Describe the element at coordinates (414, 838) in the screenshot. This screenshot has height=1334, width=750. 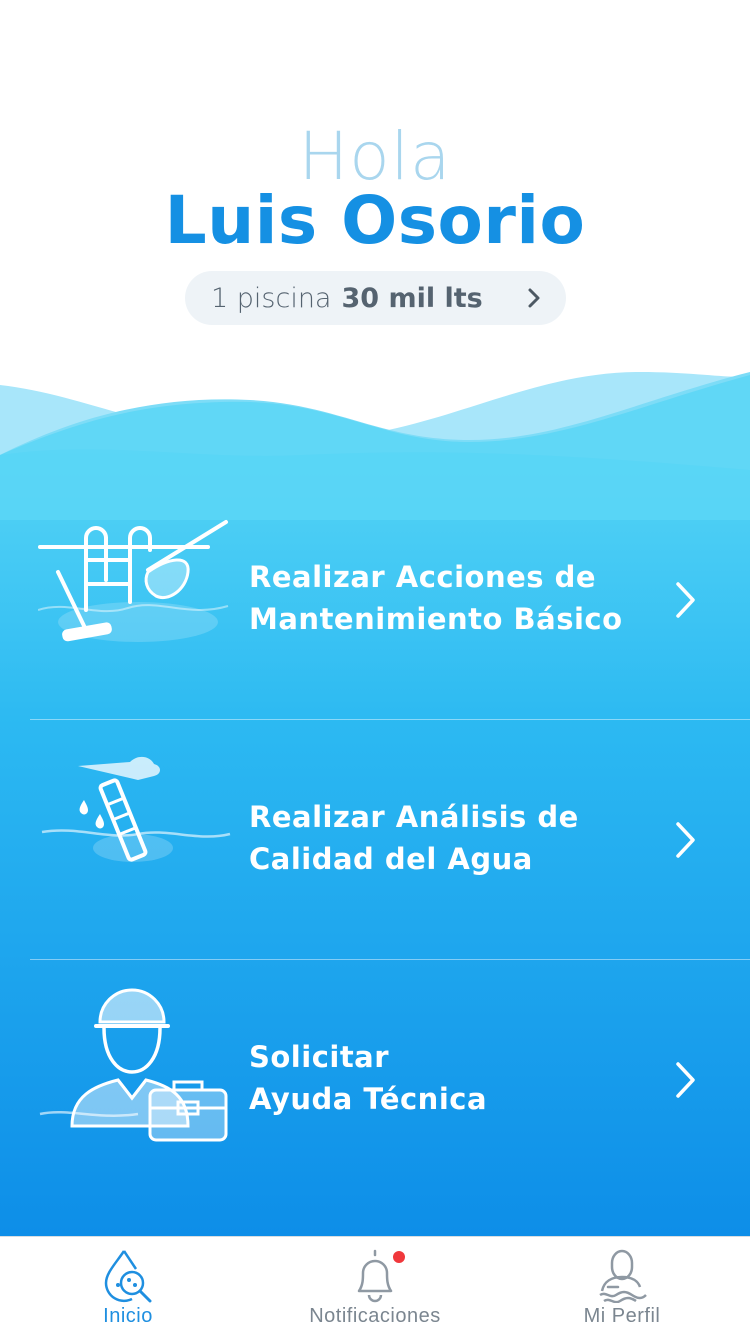
I see `menu-item-label: Realizar Análisis de Calidad del Agua` at that location.